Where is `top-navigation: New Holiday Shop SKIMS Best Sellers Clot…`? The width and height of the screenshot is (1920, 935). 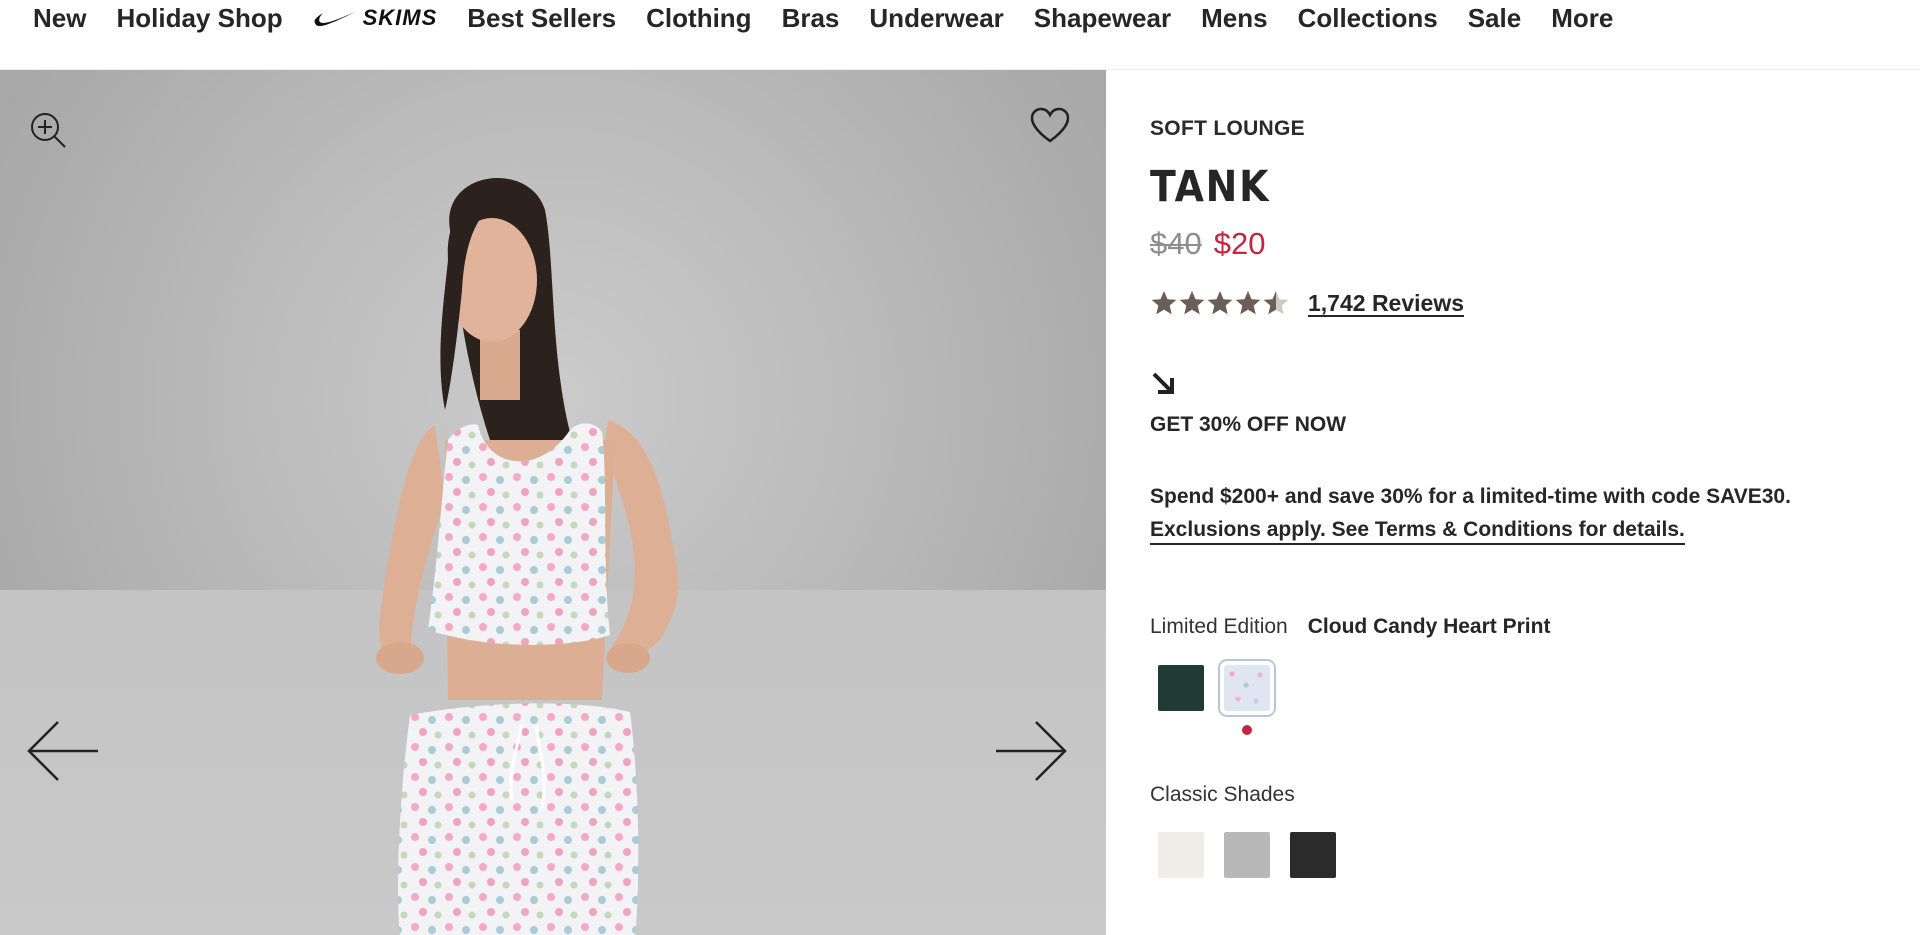
top-navigation: New Holiday Shop SKIMS Best Sellers Clot… is located at coordinates (960, 35).